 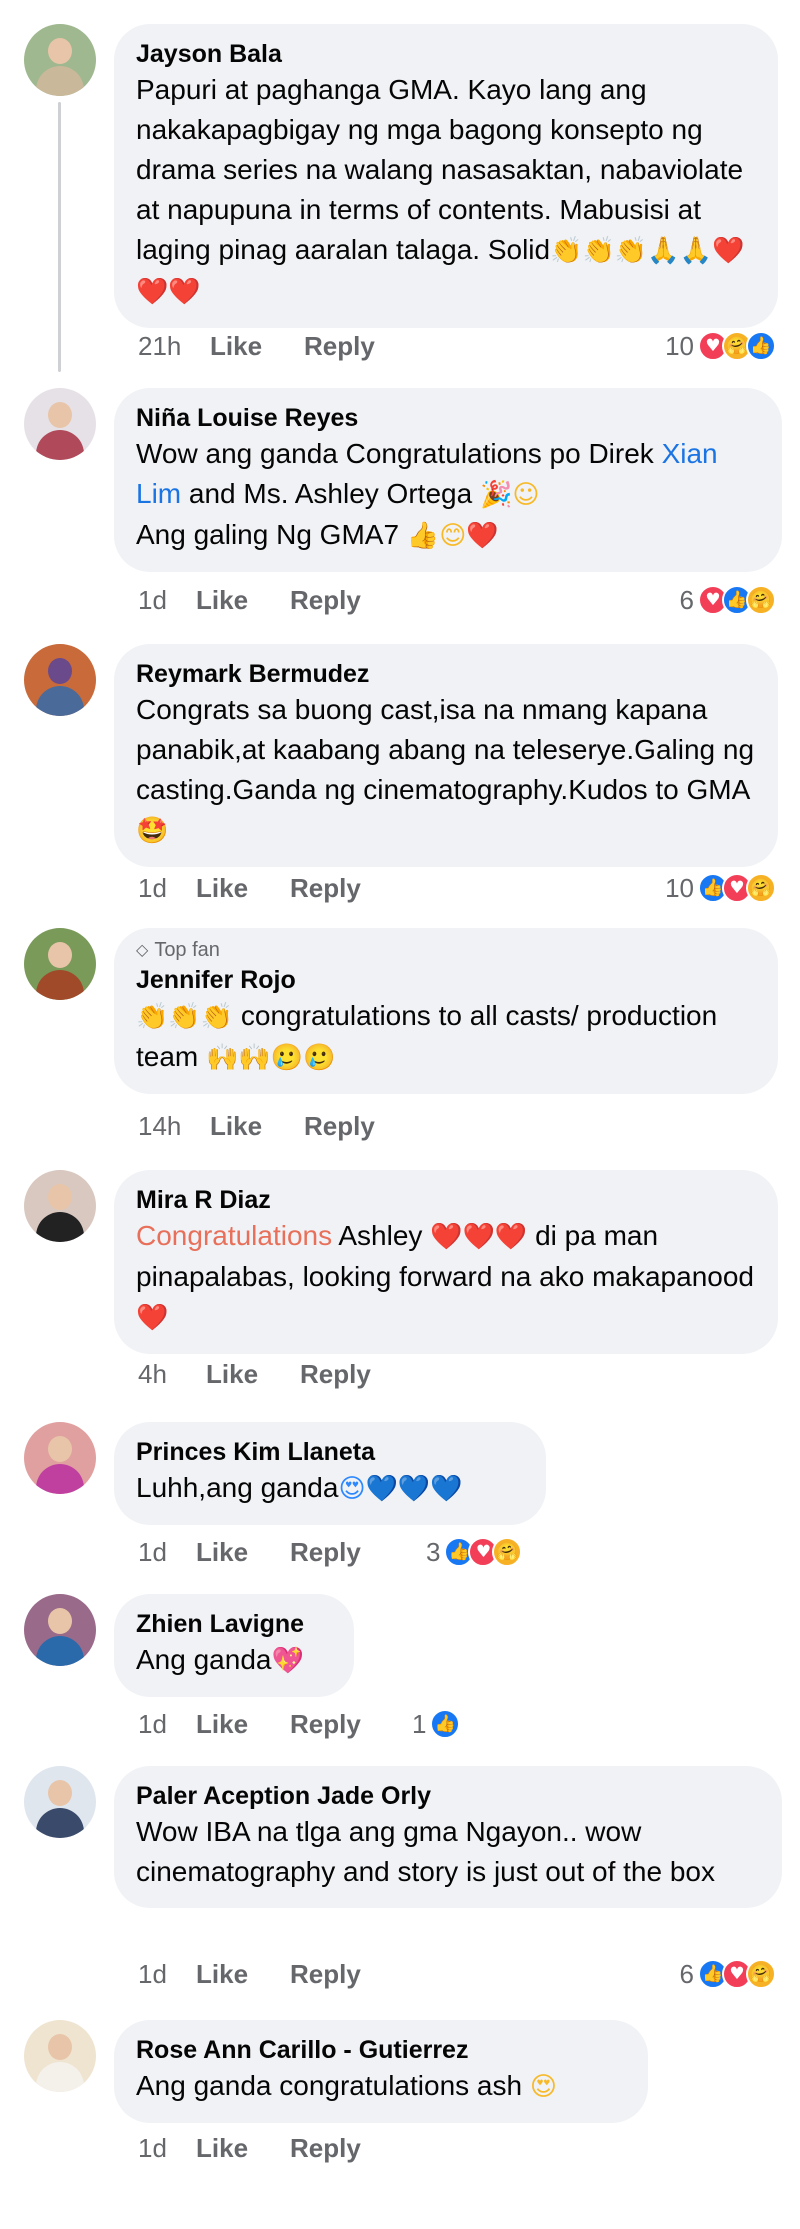 I want to click on emoji: 😍💙💙💙, so click(x=400, y=1489).